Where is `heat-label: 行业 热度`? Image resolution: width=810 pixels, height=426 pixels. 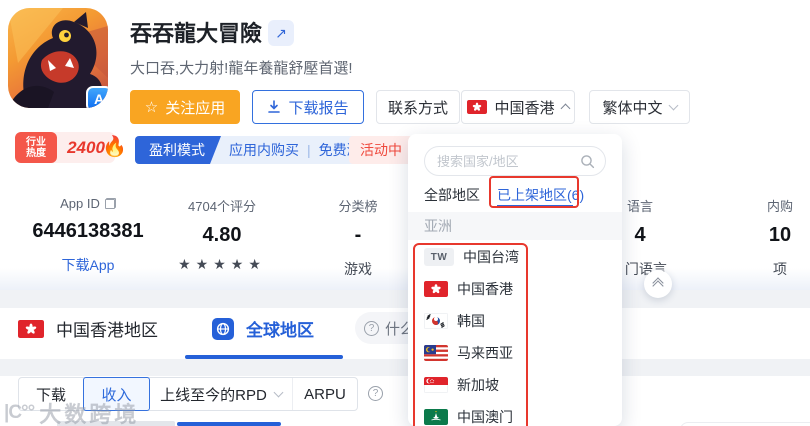
heat-label: 行业 热度 is located at coordinates (36, 147).